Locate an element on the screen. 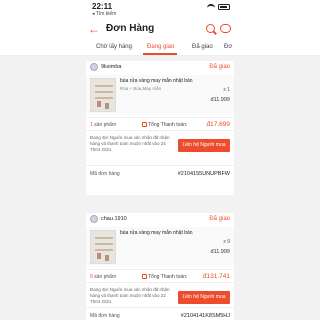 This screenshot has height=320, width=320. status-icons is located at coordinates (218, 7).